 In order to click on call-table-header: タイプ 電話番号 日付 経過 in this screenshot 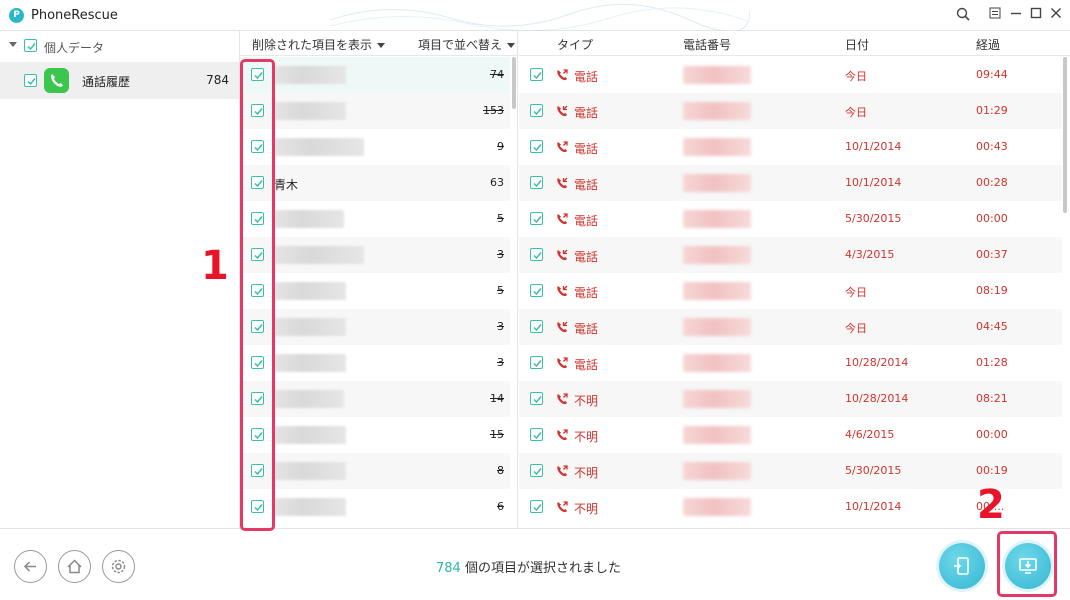, I will do `click(794, 43)`.